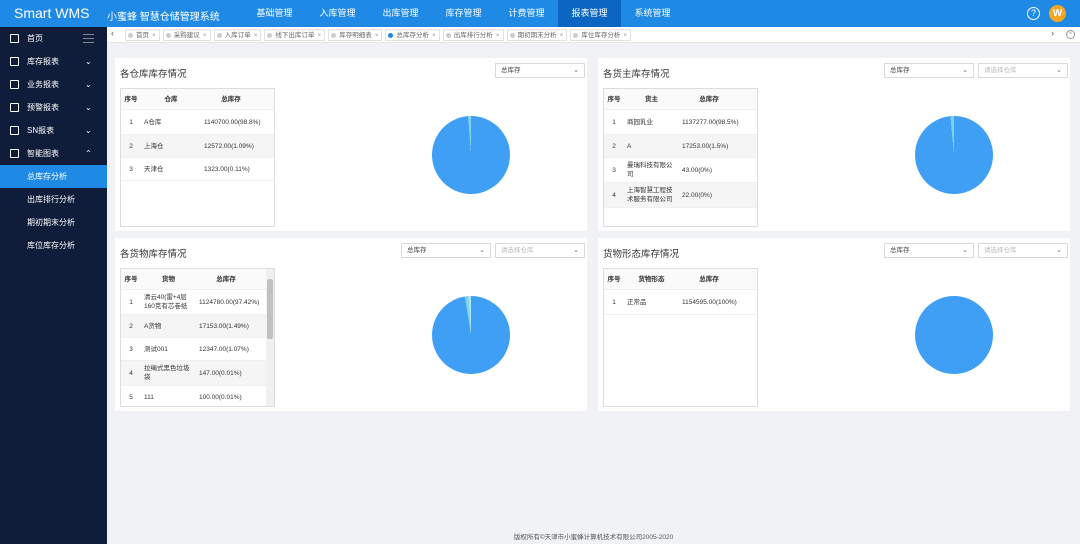 This screenshot has width=1080, height=544. Describe the element at coordinates (589, 13) in the screenshot. I see `topnav-reports: 报表管理` at that location.